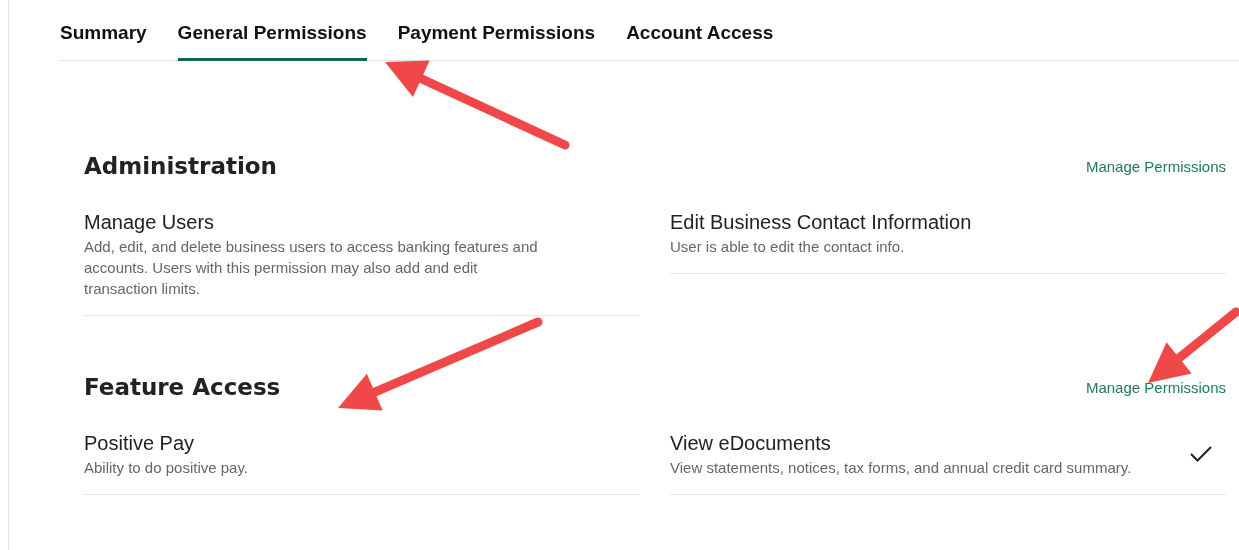  Describe the element at coordinates (1201, 454) in the screenshot. I see `checkmark-icon` at that location.